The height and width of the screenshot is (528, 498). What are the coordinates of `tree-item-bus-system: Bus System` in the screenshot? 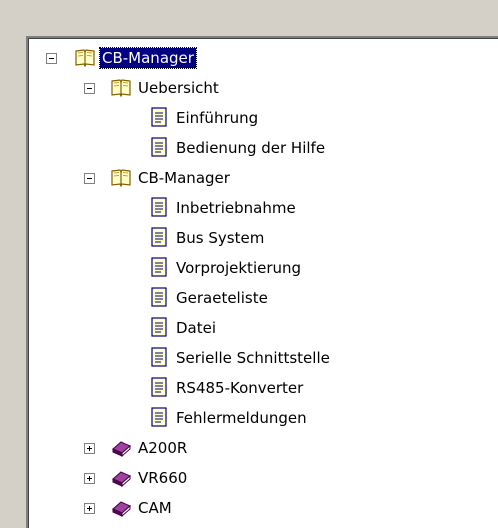 It's located at (220, 238).